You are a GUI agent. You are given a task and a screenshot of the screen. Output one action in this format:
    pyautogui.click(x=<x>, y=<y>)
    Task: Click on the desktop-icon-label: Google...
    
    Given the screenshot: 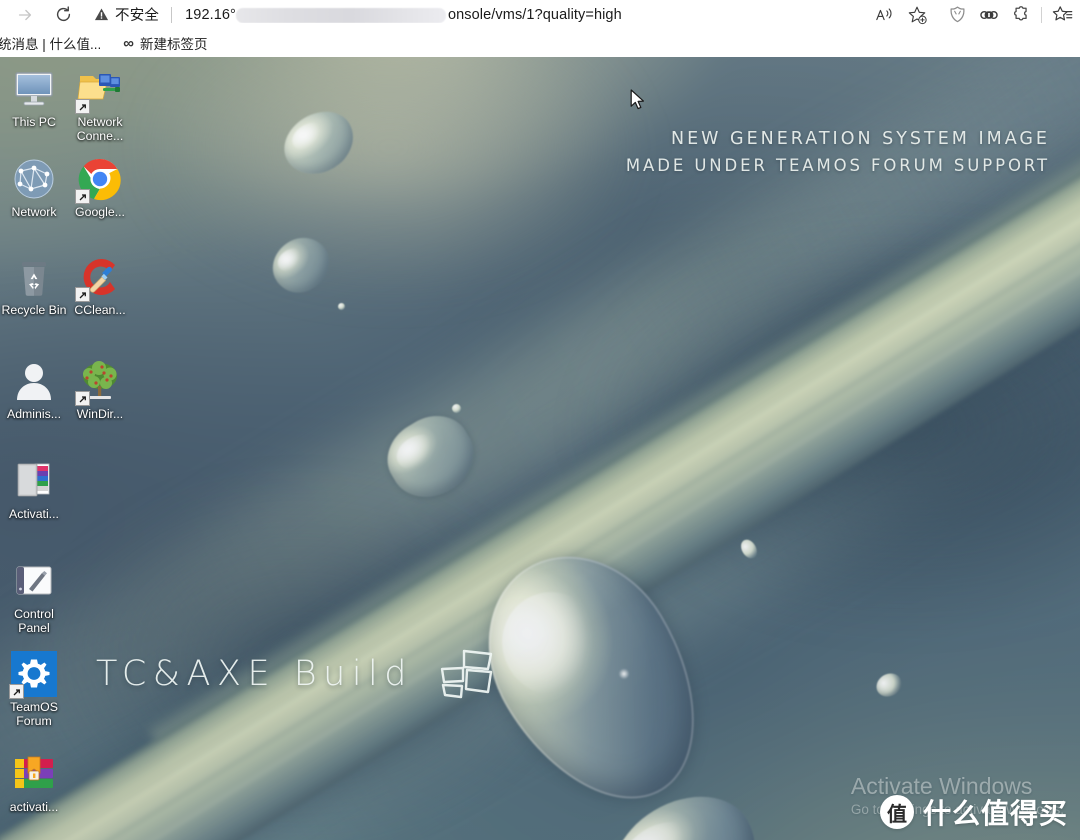 What is the action you would take?
    pyautogui.click(x=100, y=212)
    